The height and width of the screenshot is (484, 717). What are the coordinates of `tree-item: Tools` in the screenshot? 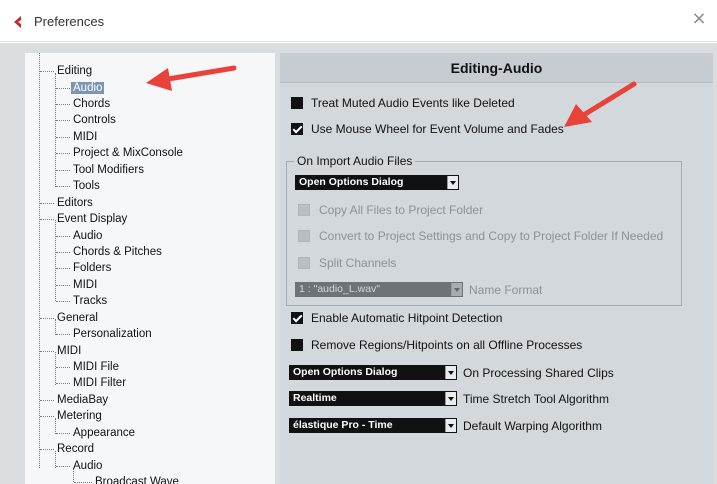 It's located at (86, 186).